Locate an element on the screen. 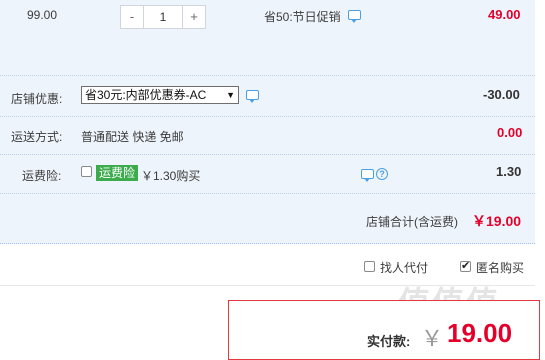 The image size is (545, 360). discount-select-value: 省30元:内部优惠券-AC is located at coordinates (146, 95).